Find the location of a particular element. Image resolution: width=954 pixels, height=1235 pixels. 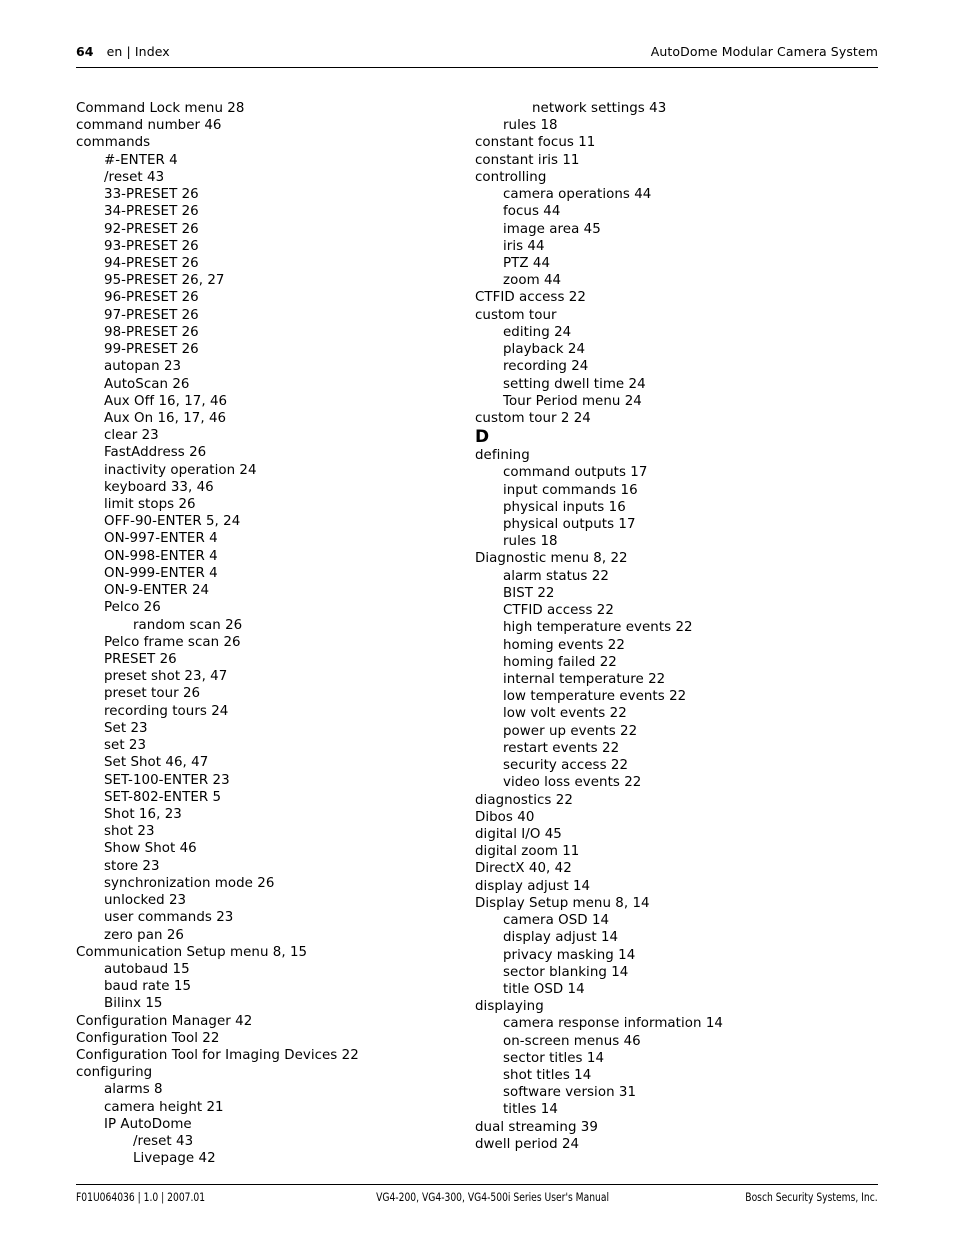

index-entry: BIST 22 is located at coordinates (529, 593).